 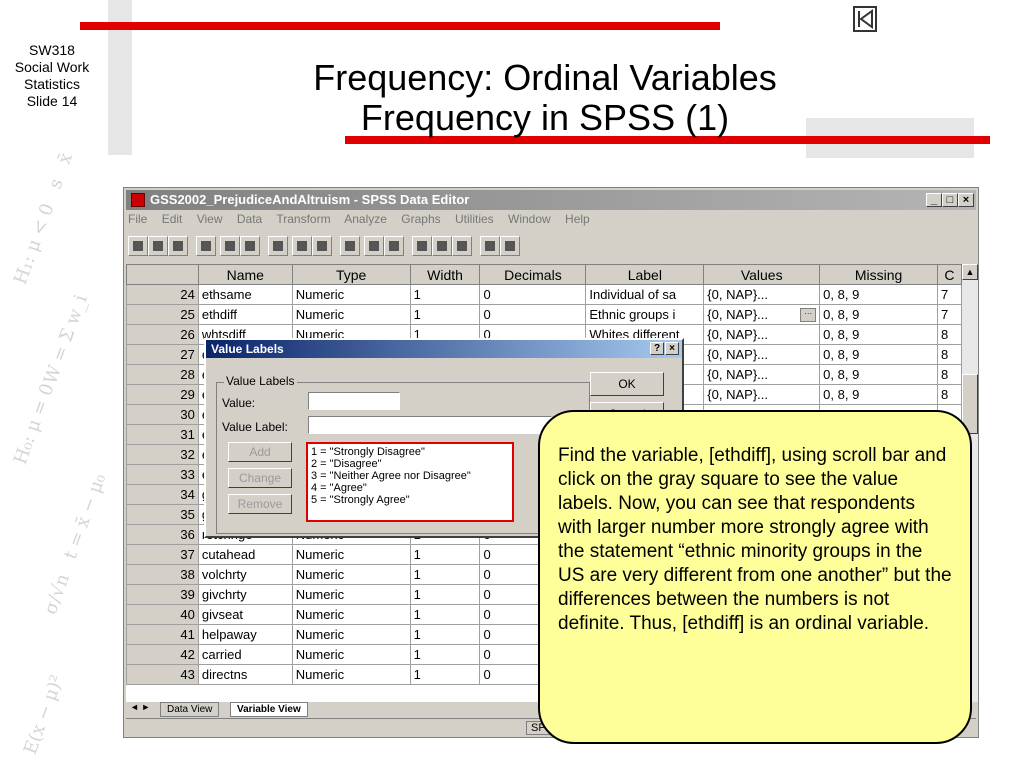 I want to click on column-header-values: Values, so click(x=762, y=274).